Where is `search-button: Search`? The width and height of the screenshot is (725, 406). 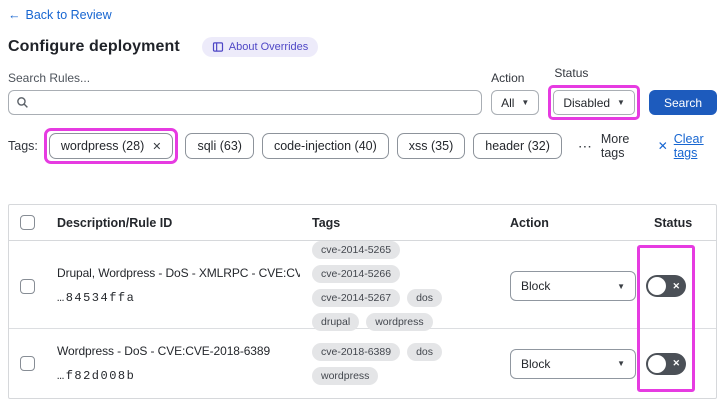 search-button: Search is located at coordinates (682, 102).